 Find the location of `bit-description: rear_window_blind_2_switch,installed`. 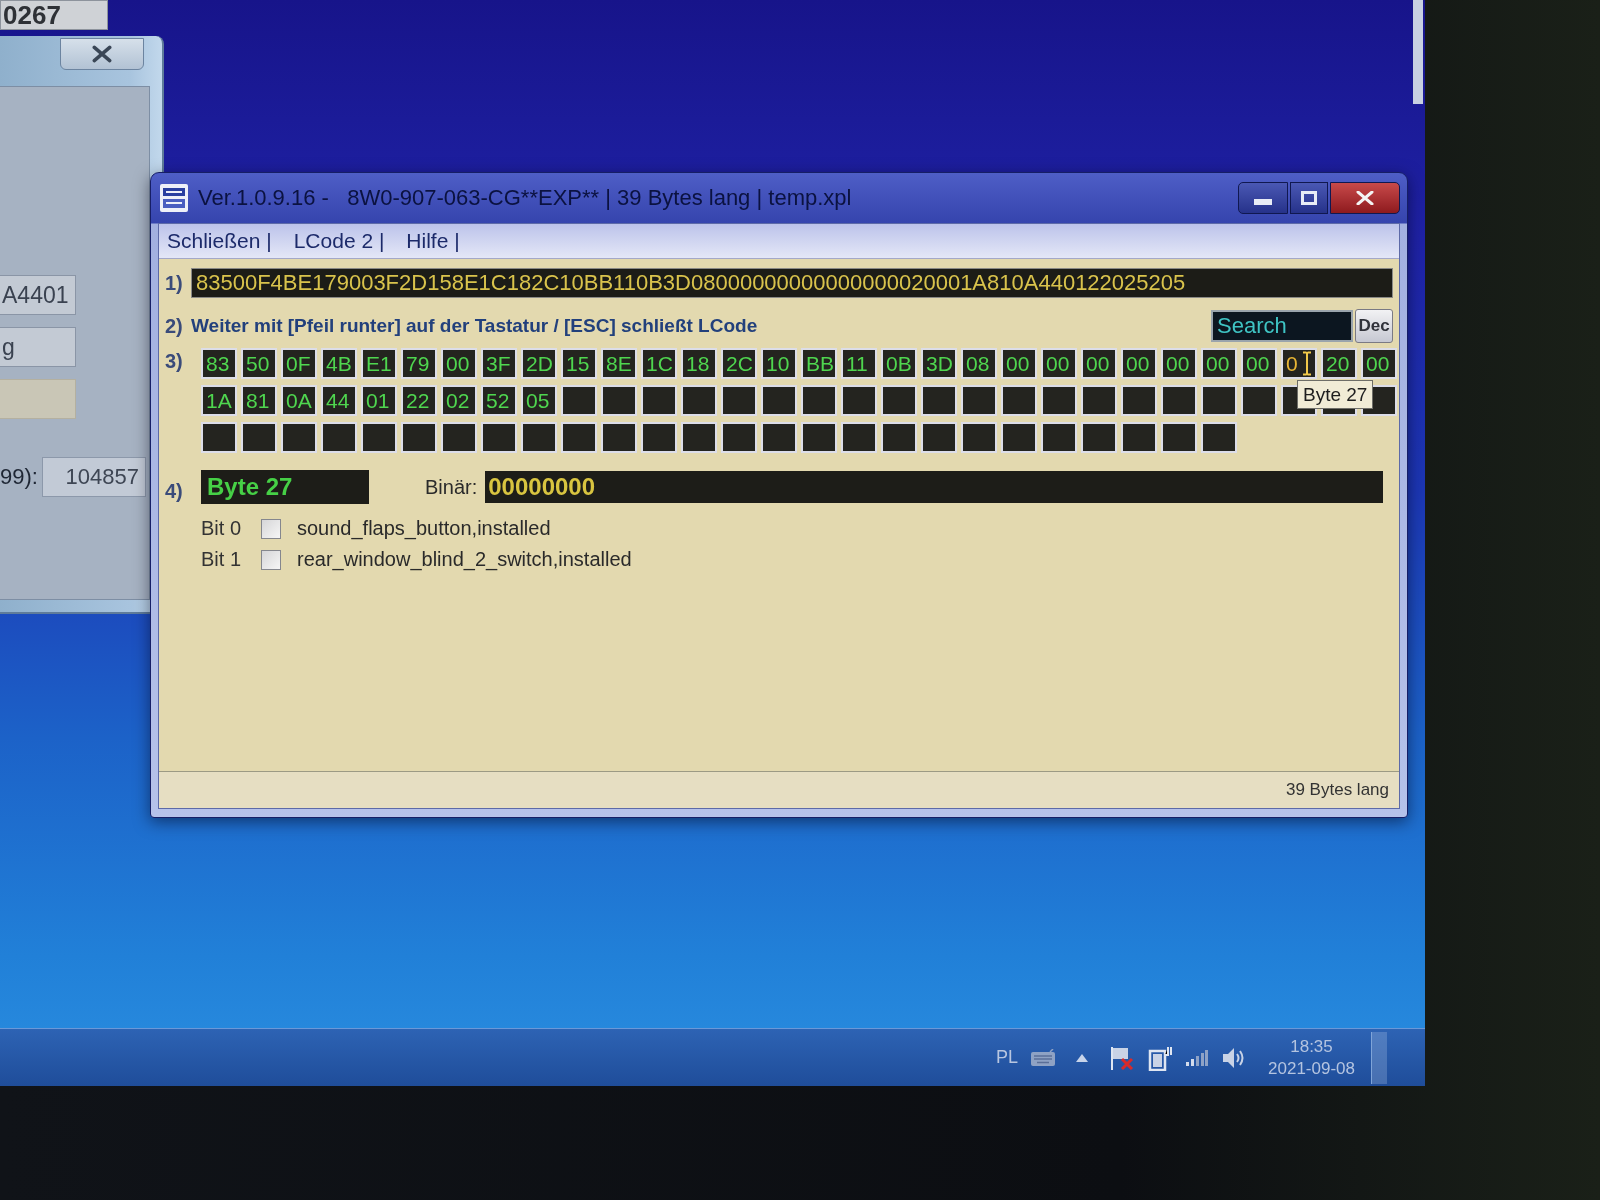

bit-description: rear_window_blind_2_switch,installed is located at coordinates (464, 559).